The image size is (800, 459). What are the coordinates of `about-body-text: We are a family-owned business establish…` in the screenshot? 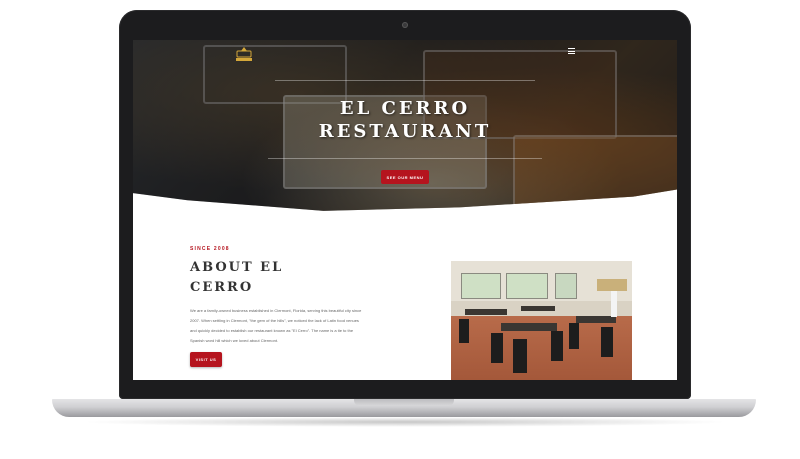 It's located at (276, 325).